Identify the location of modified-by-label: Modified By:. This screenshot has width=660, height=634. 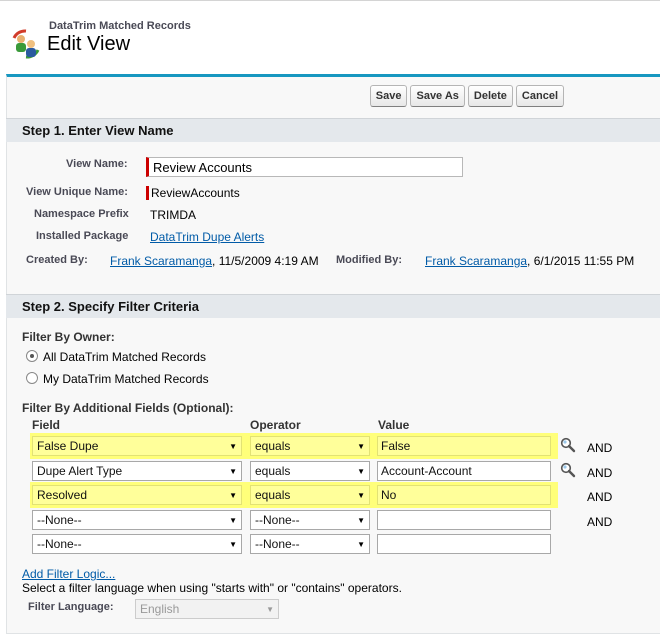
(369, 260).